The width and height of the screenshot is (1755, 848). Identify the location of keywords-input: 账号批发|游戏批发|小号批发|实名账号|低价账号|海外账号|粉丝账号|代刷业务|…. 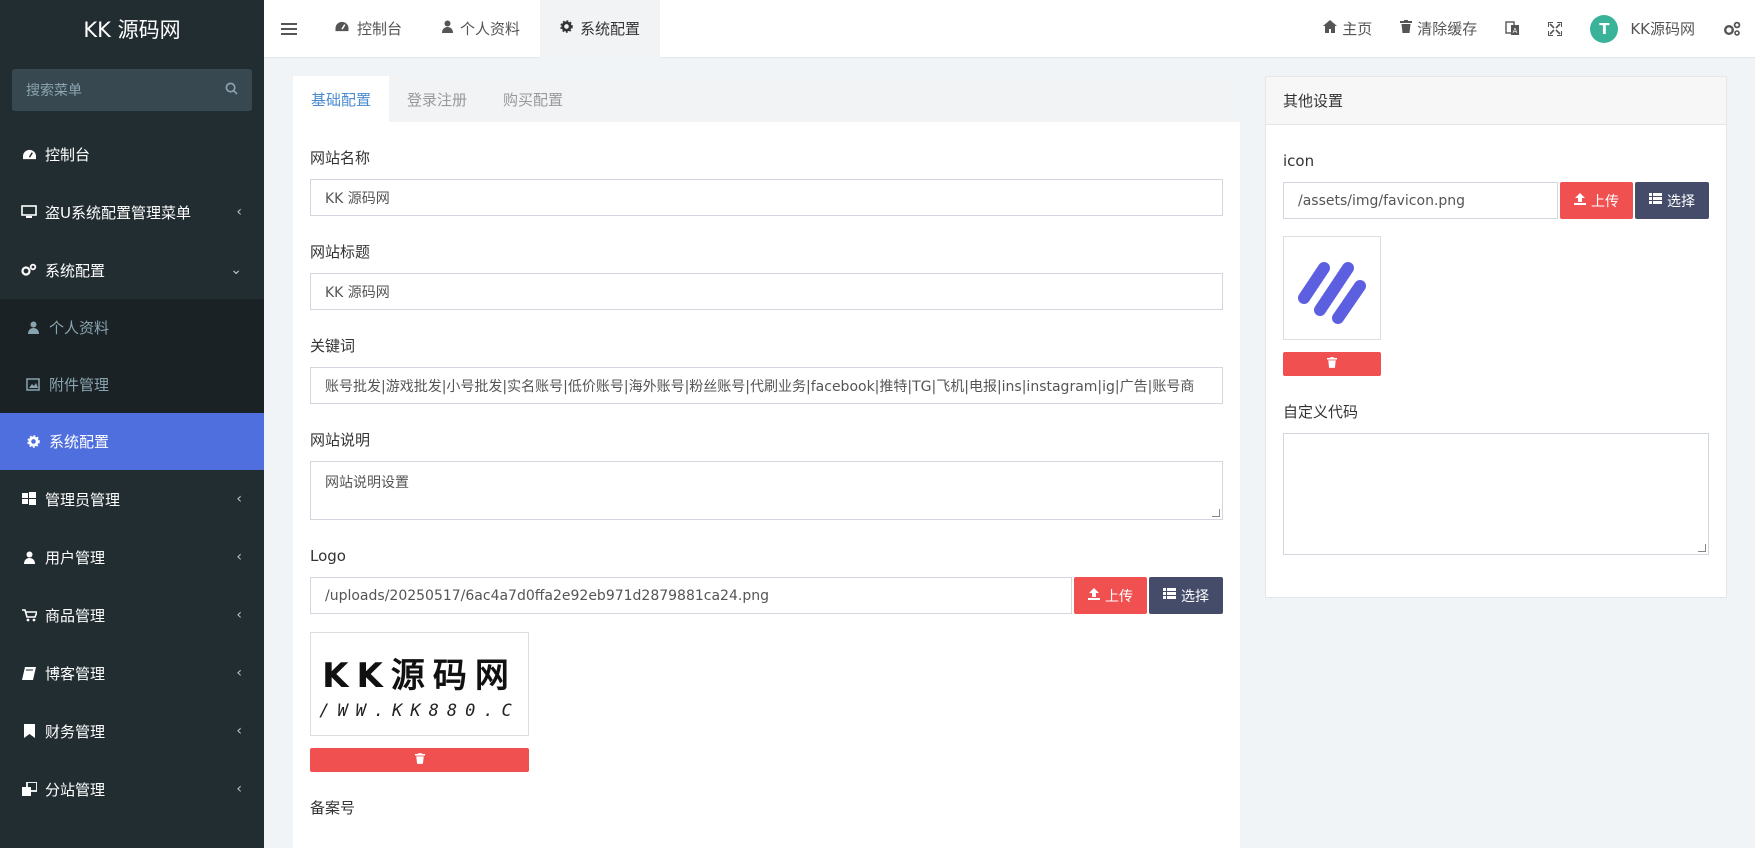
(766, 385).